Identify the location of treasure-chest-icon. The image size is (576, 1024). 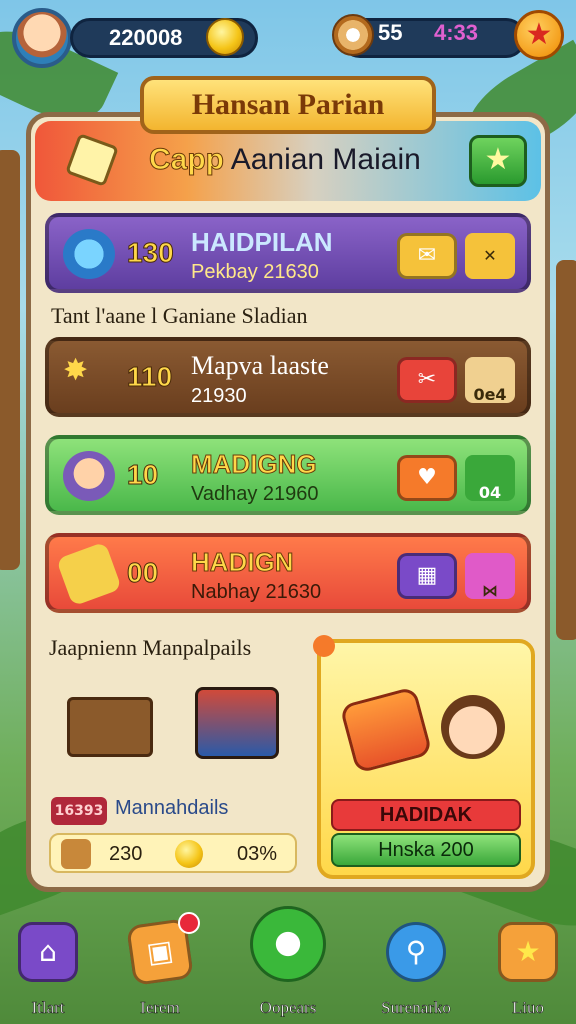
(110, 727).